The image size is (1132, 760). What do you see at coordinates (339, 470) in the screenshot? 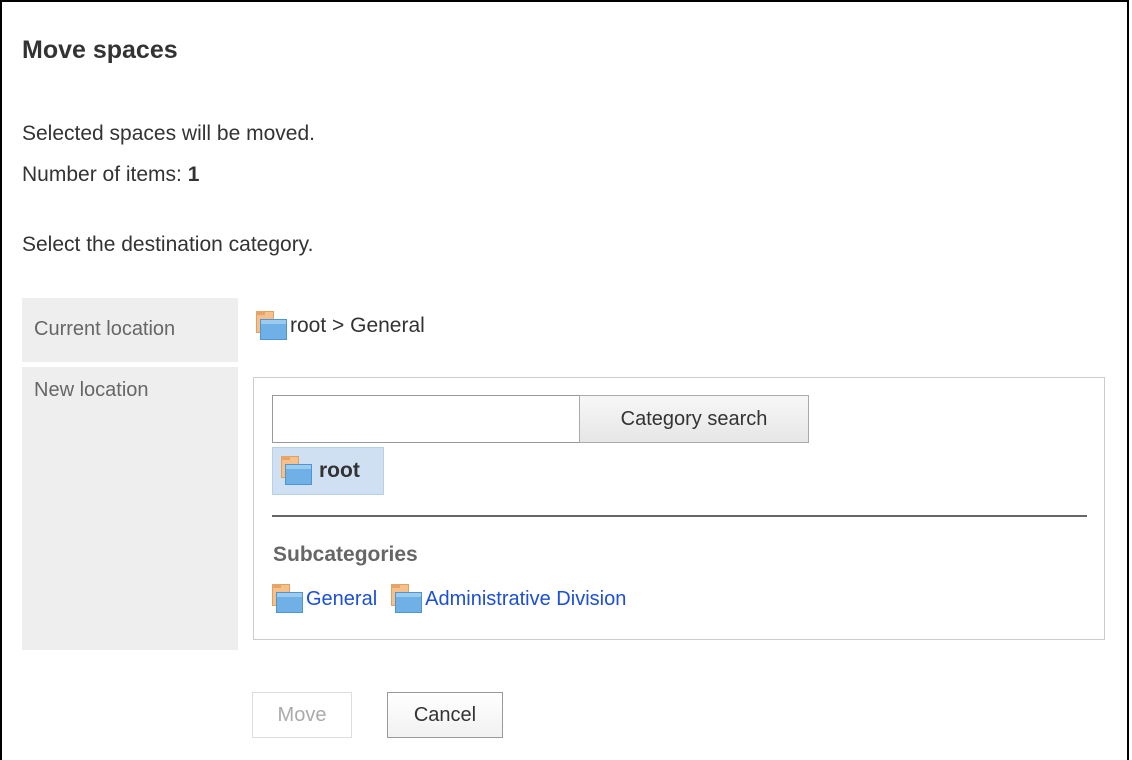
I see `category-node-label: root` at bounding box center [339, 470].